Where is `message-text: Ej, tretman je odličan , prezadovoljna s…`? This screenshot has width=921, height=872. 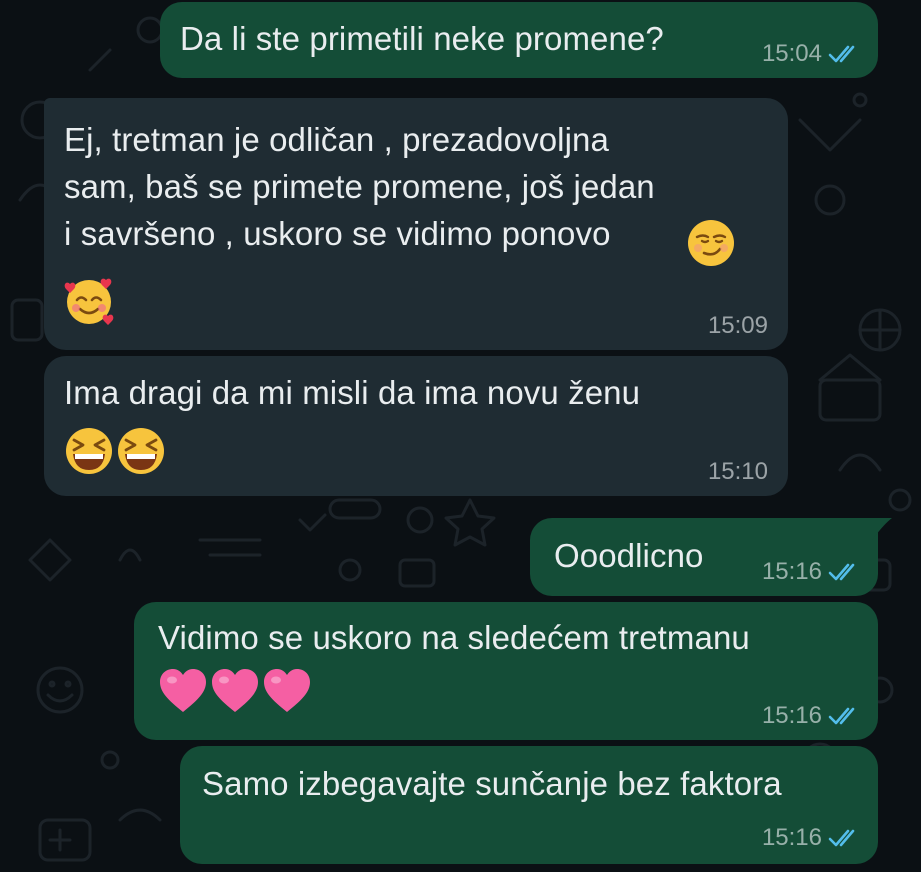
message-text: Ej, tretman je odličan , prezadovoljna s… is located at coordinates (359, 186).